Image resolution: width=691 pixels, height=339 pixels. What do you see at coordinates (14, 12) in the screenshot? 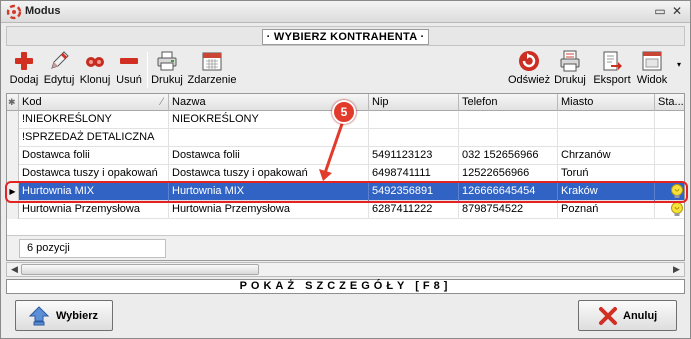
I see `app-logo-icon` at bounding box center [14, 12].